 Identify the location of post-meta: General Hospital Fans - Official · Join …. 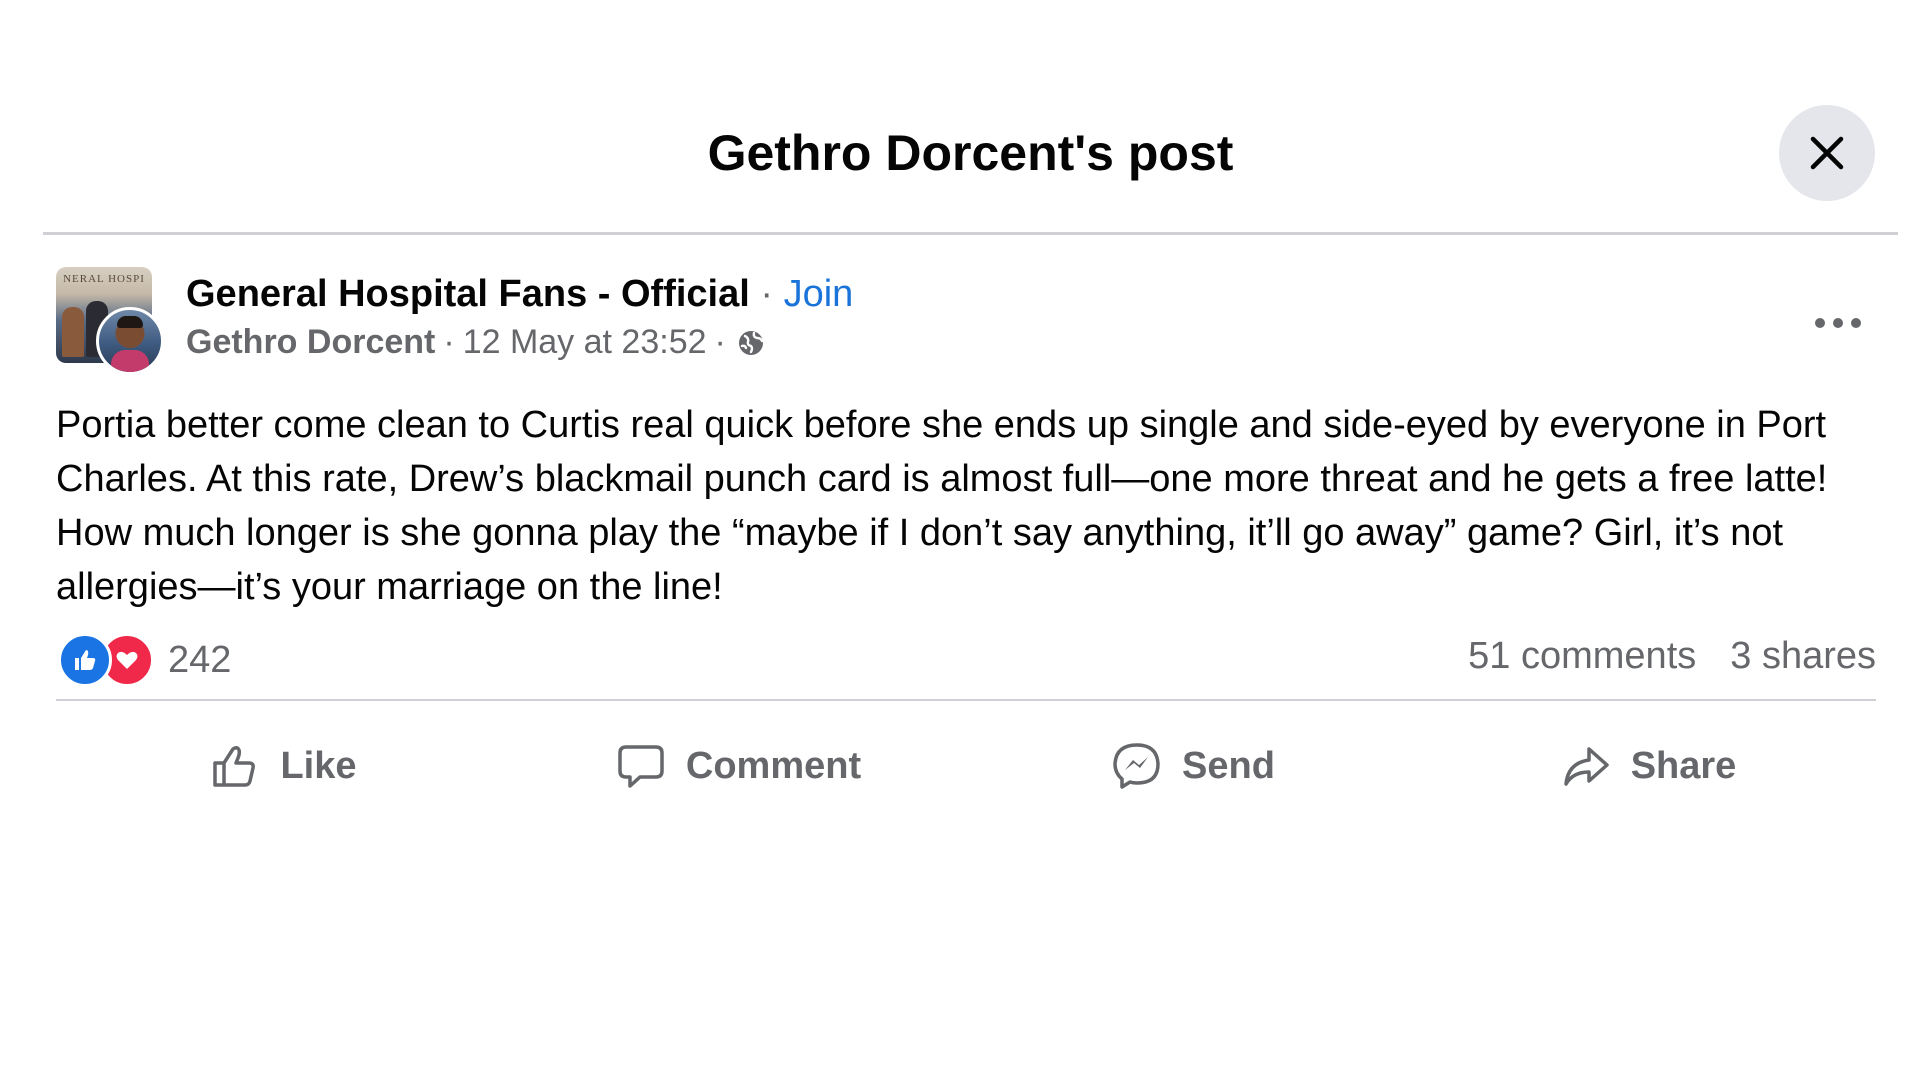
(519, 316).